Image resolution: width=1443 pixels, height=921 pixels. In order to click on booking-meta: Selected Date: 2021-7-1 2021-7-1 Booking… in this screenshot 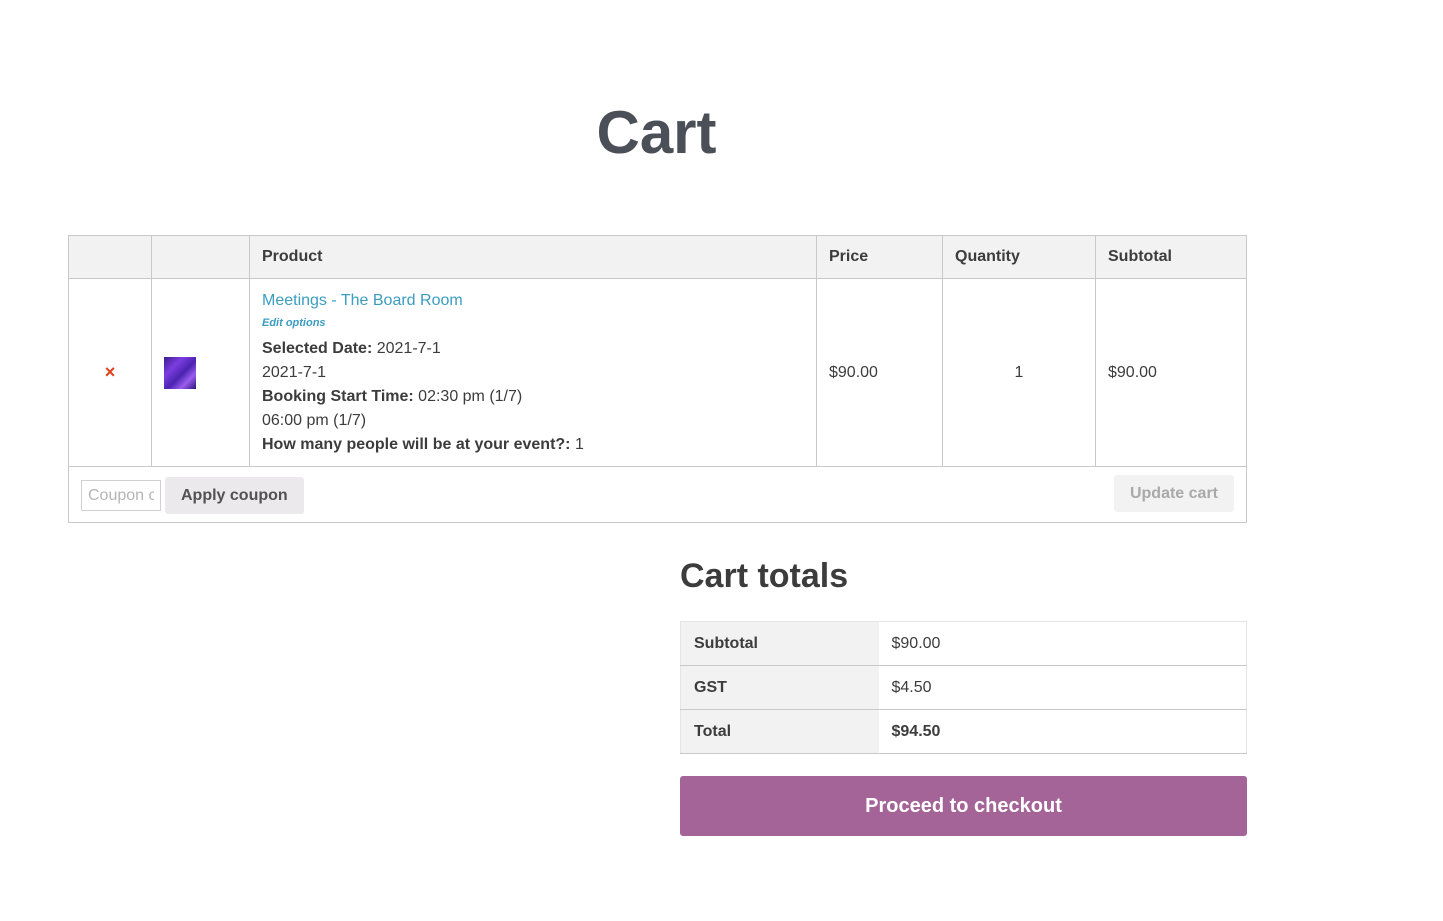, I will do `click(533, 397)`.